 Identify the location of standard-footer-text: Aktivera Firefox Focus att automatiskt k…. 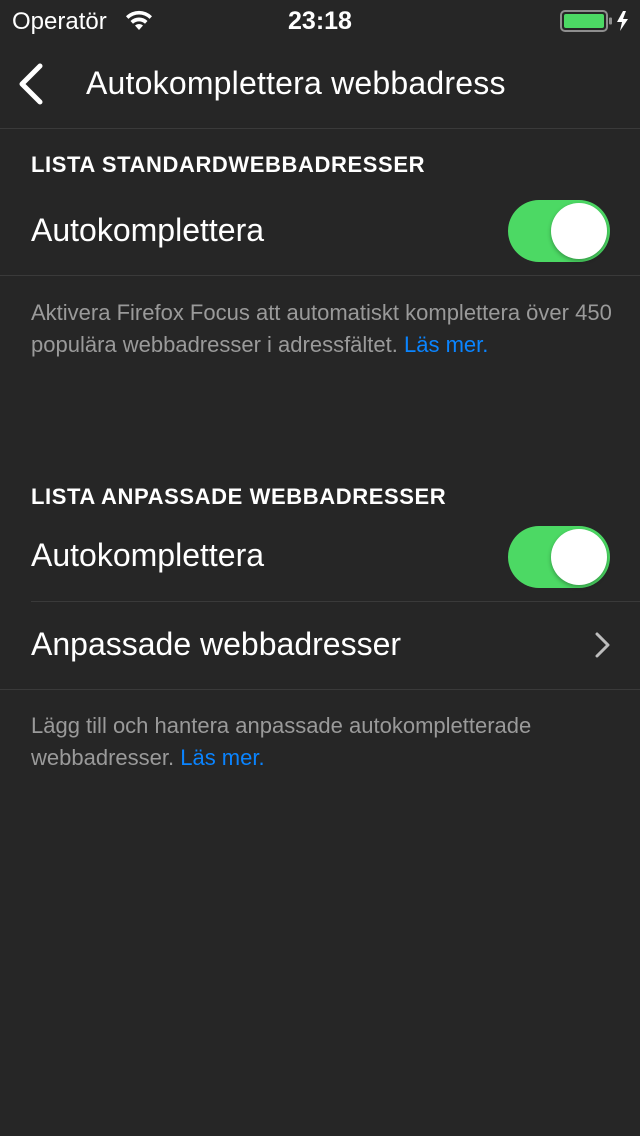
(321, 328).